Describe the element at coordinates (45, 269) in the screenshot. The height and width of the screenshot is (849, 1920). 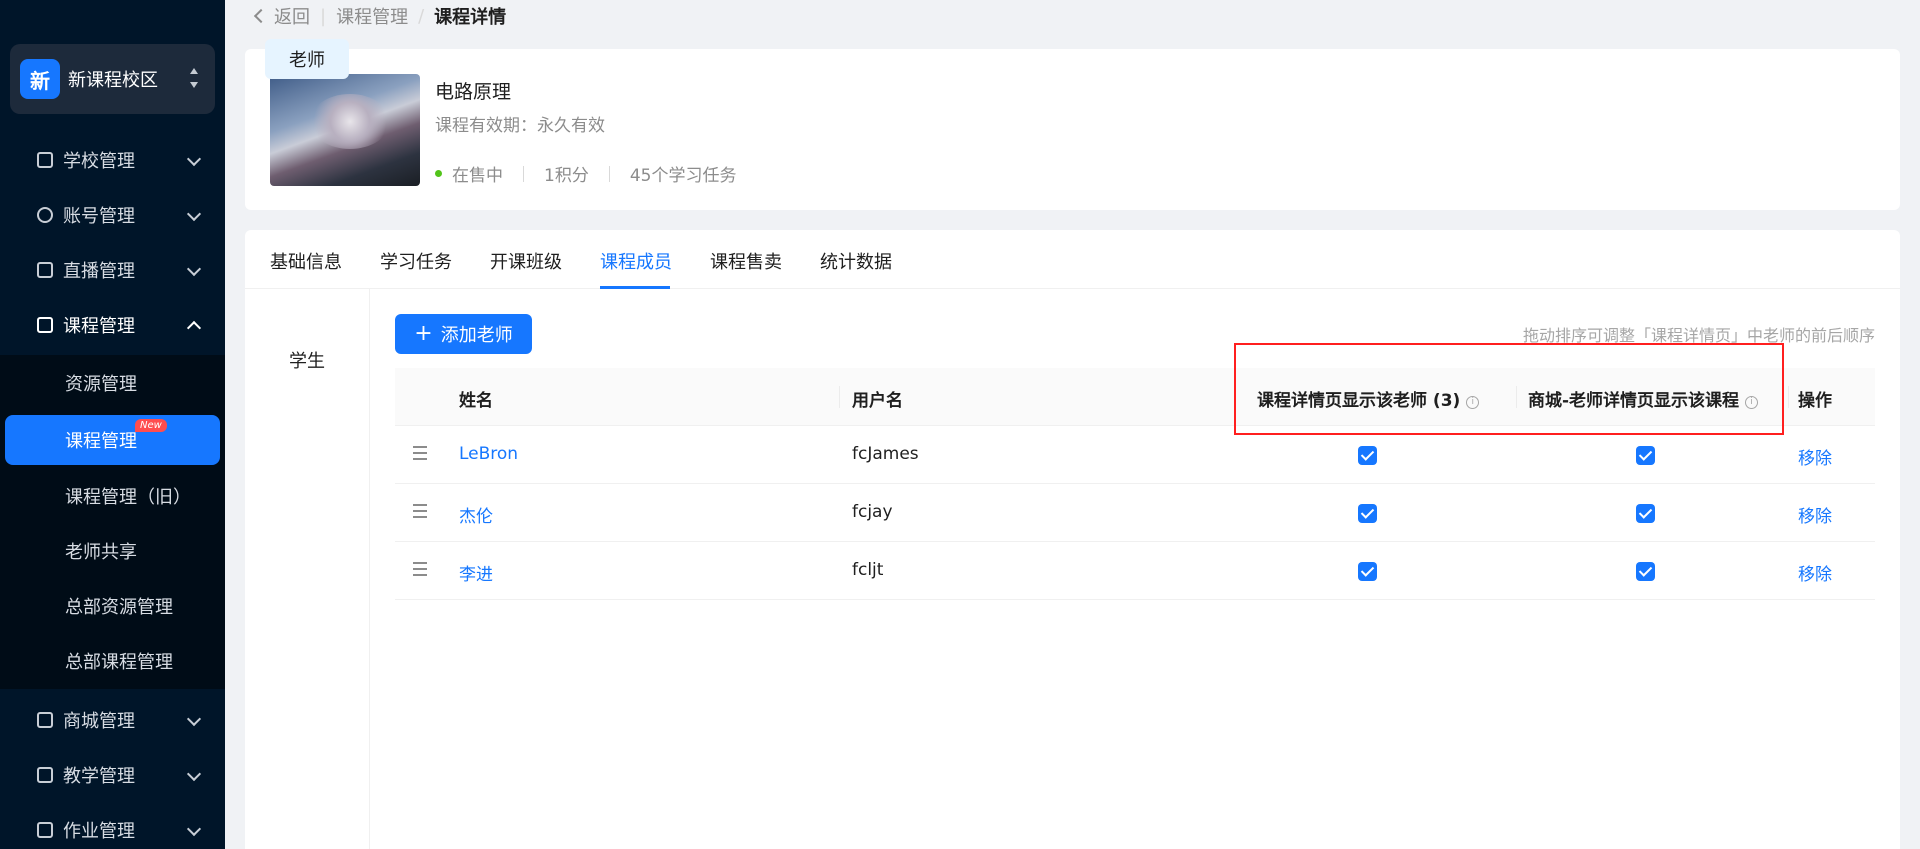
I see `tv-icon` at that location.